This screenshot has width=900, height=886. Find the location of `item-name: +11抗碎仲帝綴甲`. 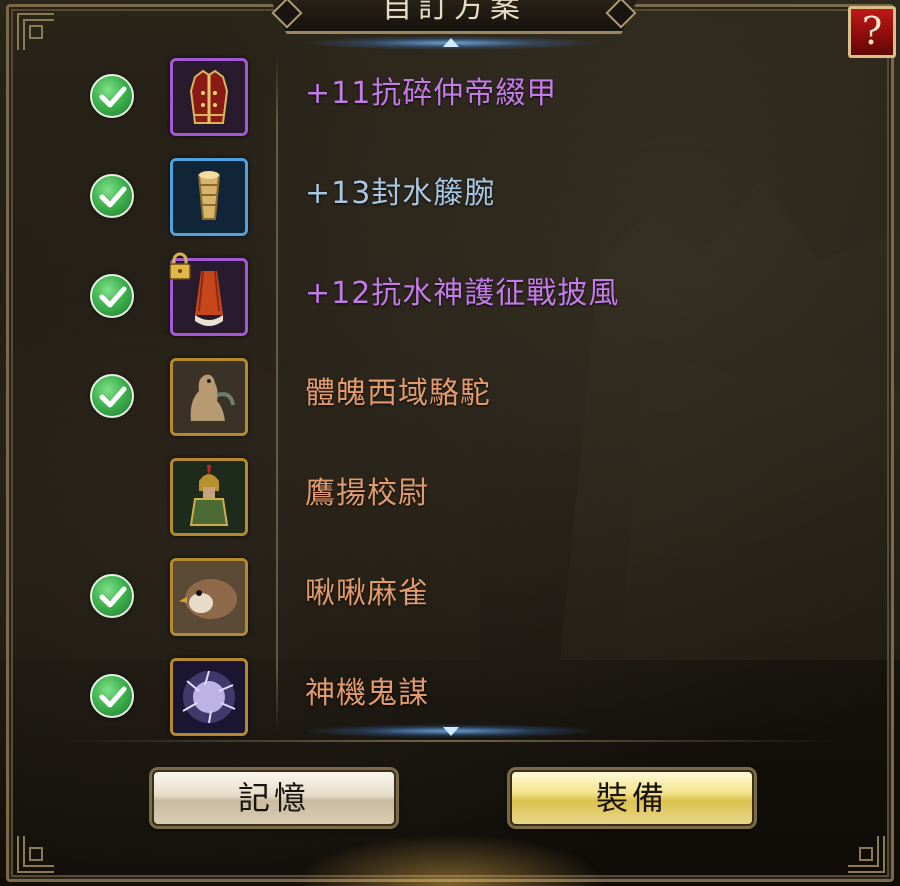

item-name: +11抗碎仲帝綴甲 is located at coordinates (431, 93).